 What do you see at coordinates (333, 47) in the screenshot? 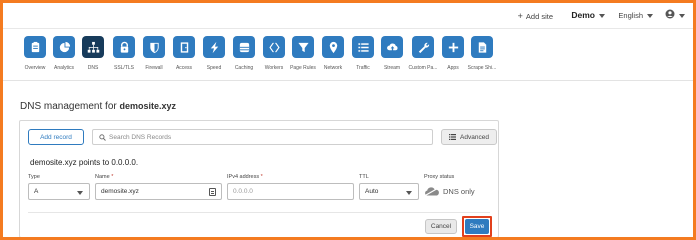
I see `location-pin-icon` at bounding box center [333, 47].